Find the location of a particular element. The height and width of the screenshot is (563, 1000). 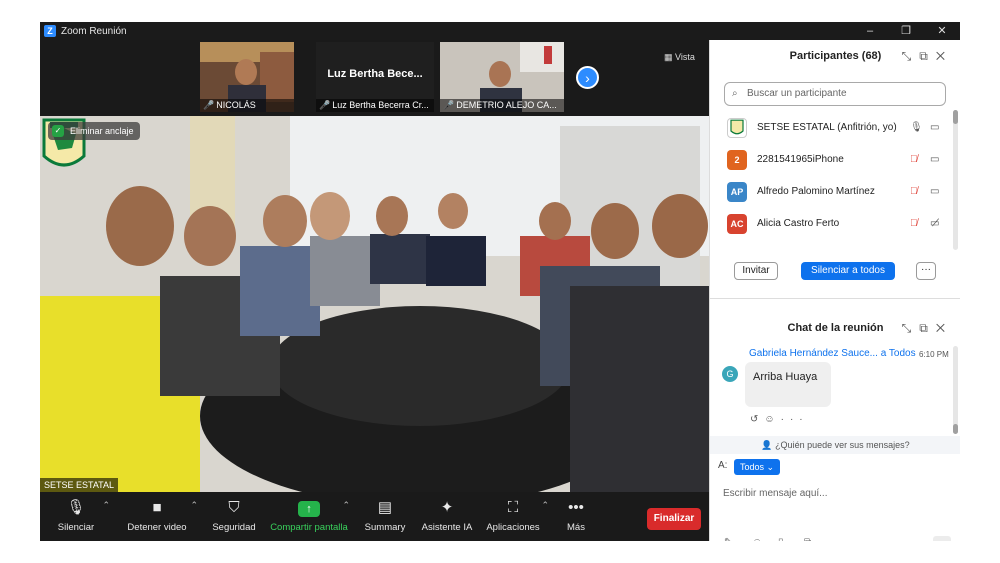

view-button: ▦ Vista is located at coordinates (679, 57).